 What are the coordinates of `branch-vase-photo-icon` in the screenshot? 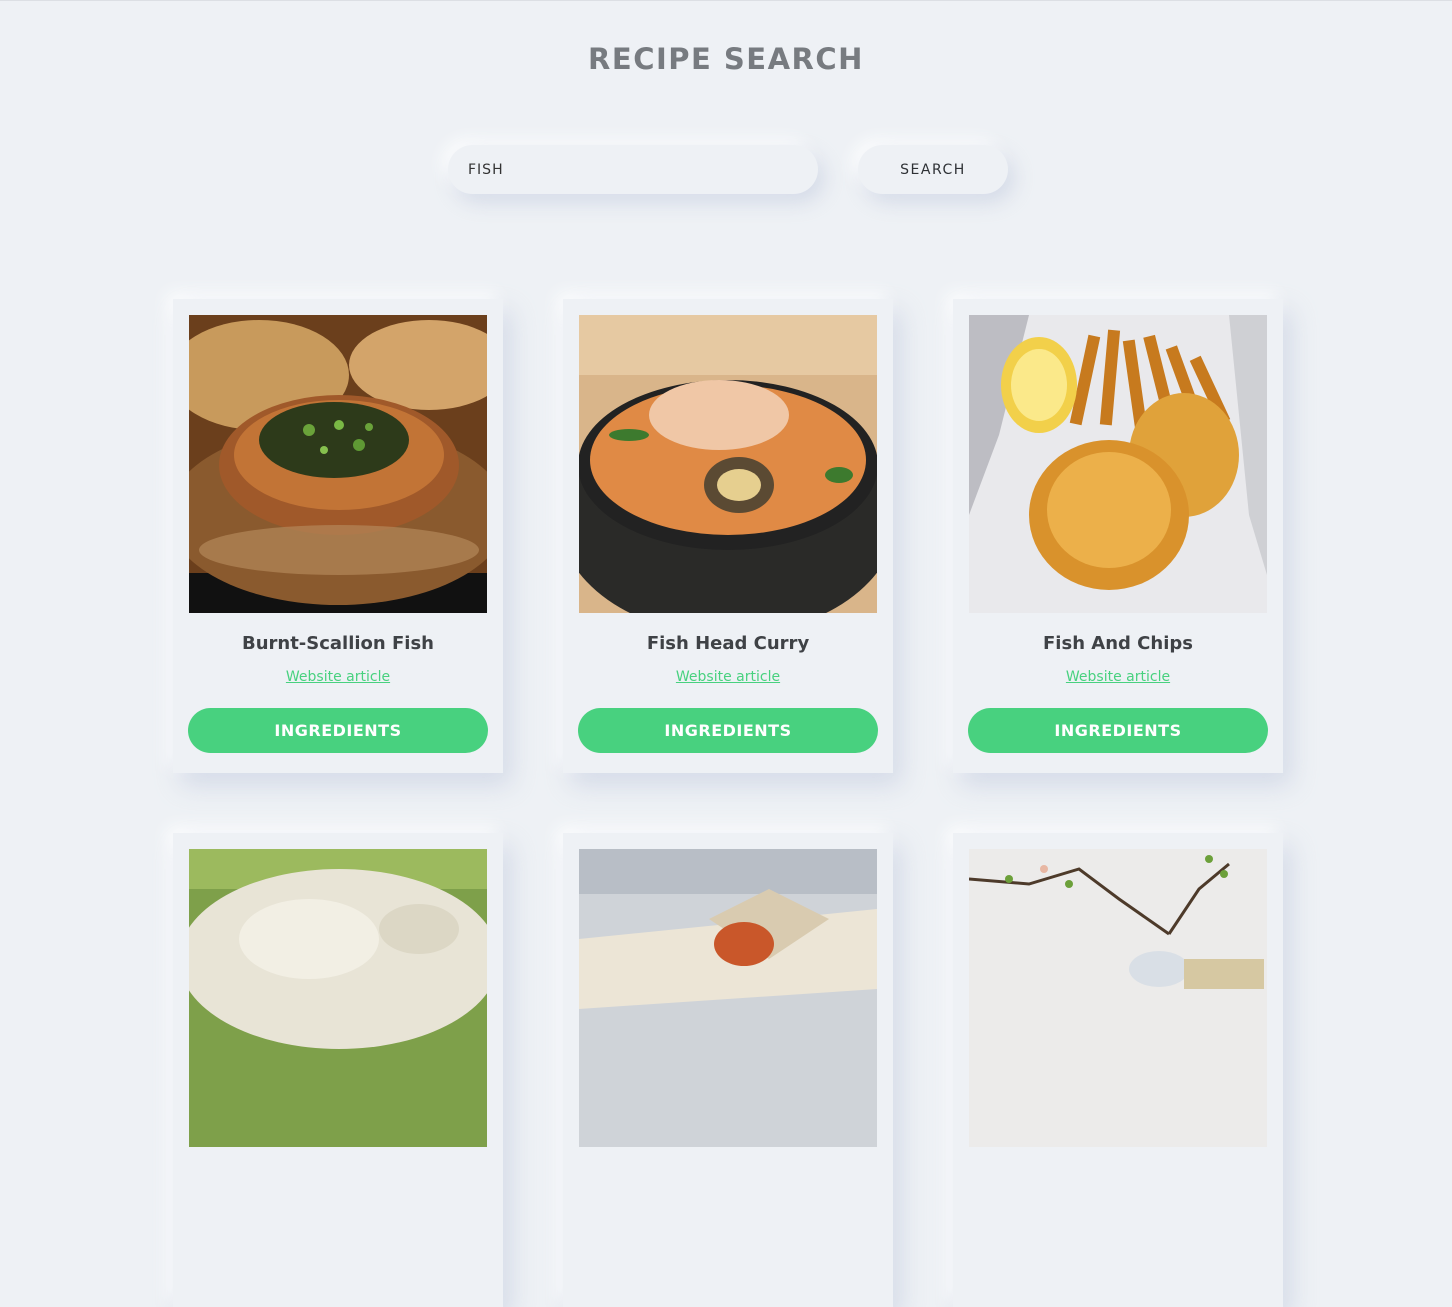 It's located at (1118, 998).